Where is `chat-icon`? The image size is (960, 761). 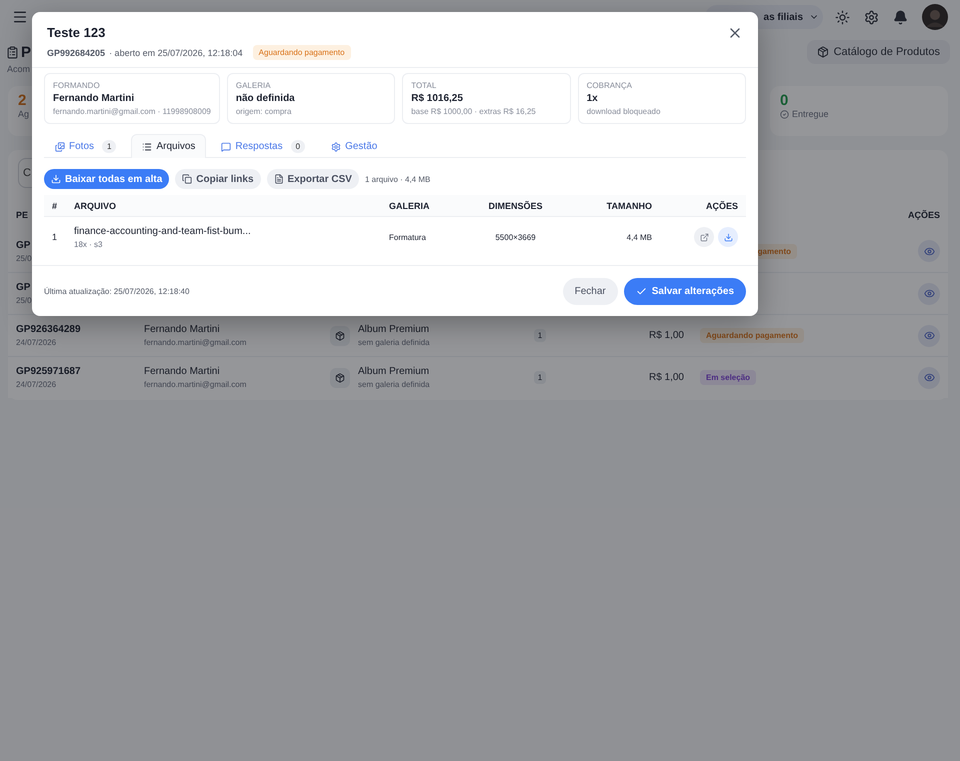
chat-icon is located at coordinates (226, 147).